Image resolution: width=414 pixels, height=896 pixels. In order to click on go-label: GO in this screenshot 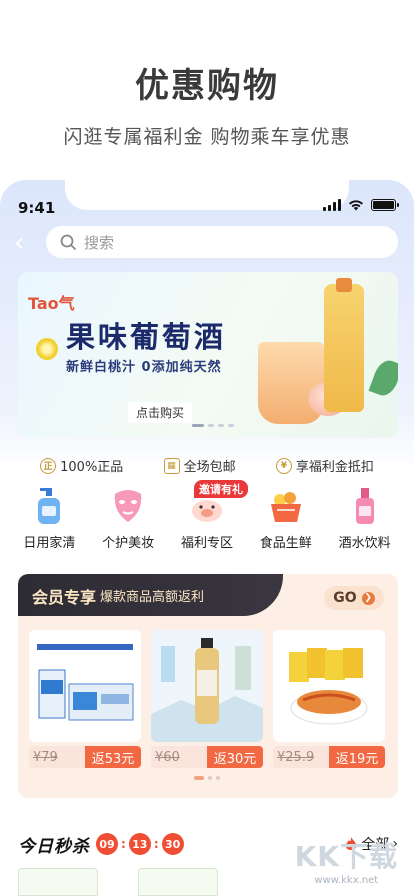, I will do `click(345, 598)`.